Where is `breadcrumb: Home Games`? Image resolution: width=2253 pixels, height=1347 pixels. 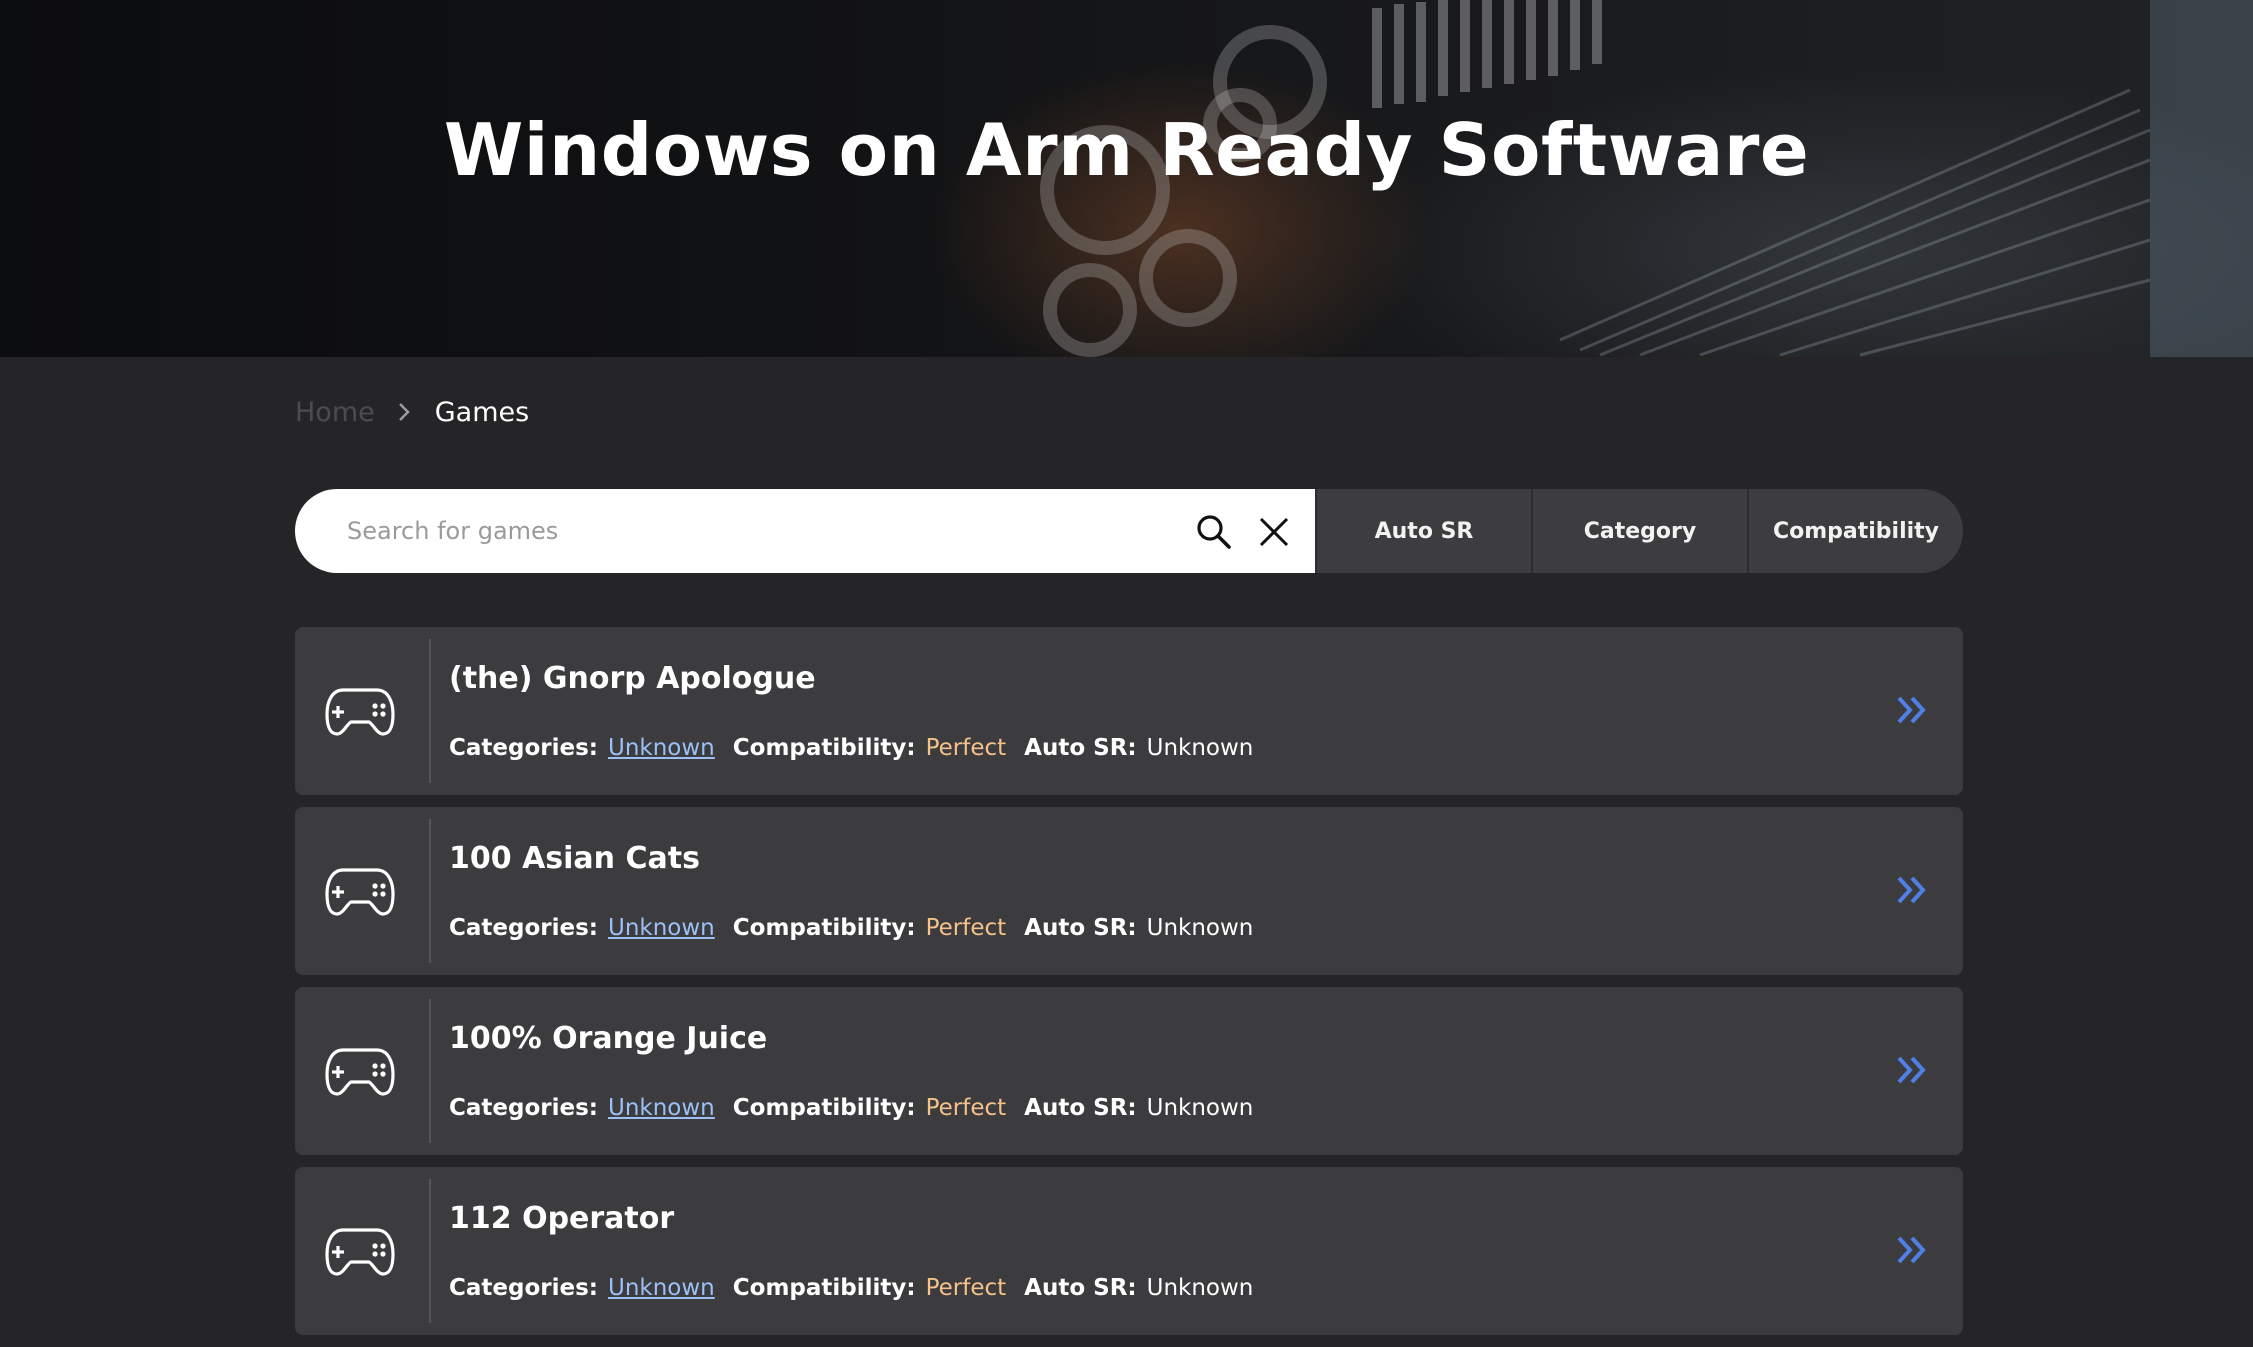
breadcrumb: Home Games is located at coordinates (412, 412).